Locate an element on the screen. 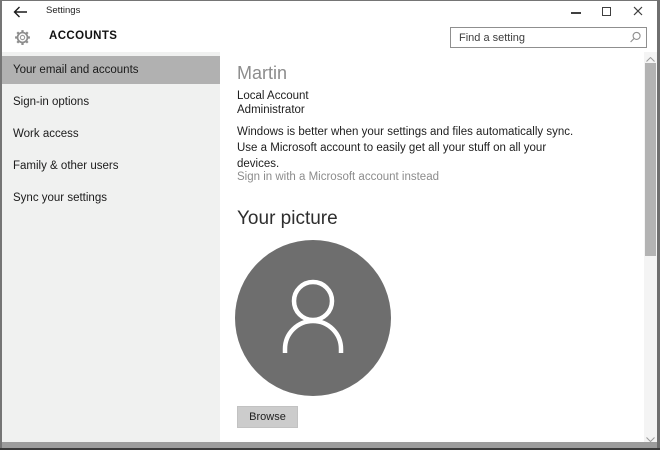 The height and width of the screenshot is (450, 660). sidebar-item-label: Sign-in options is located at coordinates (51, 102).